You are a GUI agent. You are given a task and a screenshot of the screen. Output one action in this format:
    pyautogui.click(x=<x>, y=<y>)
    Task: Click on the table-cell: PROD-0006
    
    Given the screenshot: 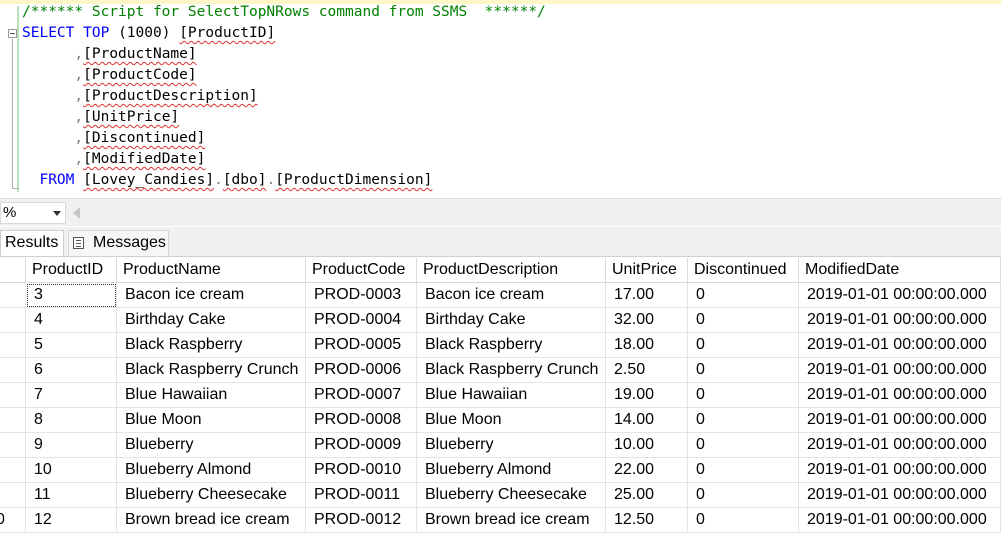 What is the action you would take?
    pyautogui.click(x=361, y=370)
    